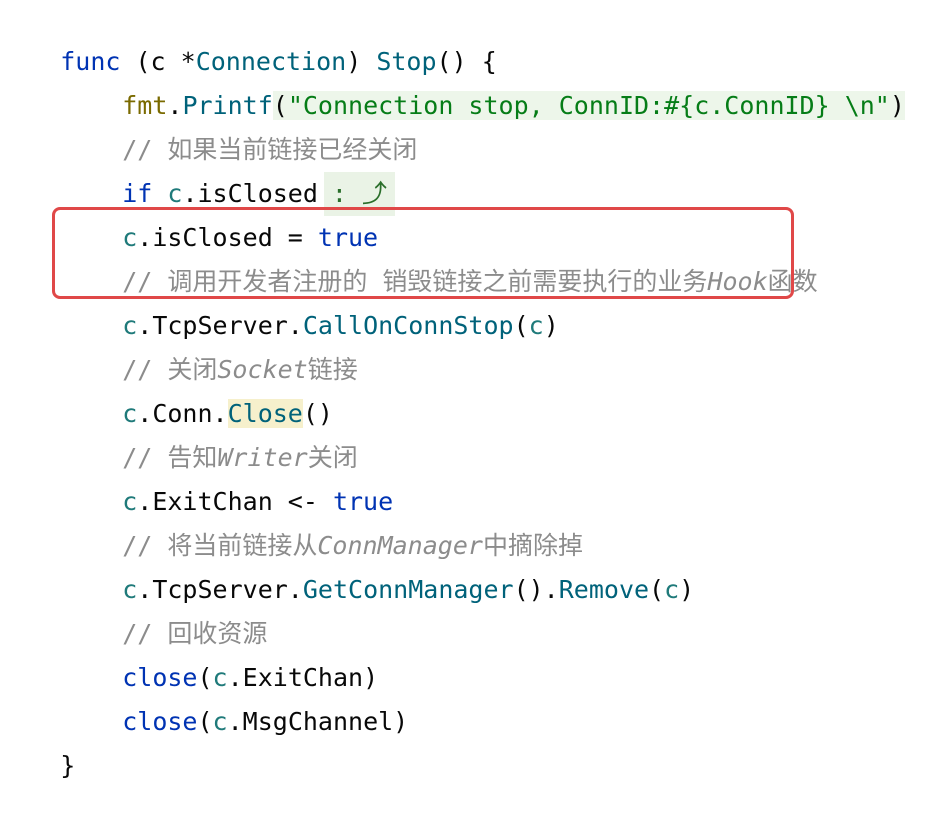 This screenshot has height=832, width=932. Describe the element at coordinates (347, 564) in the screenshot. I see `code-line-13: c.TcpServer.GetConnManager().Remove(c)` at that location.